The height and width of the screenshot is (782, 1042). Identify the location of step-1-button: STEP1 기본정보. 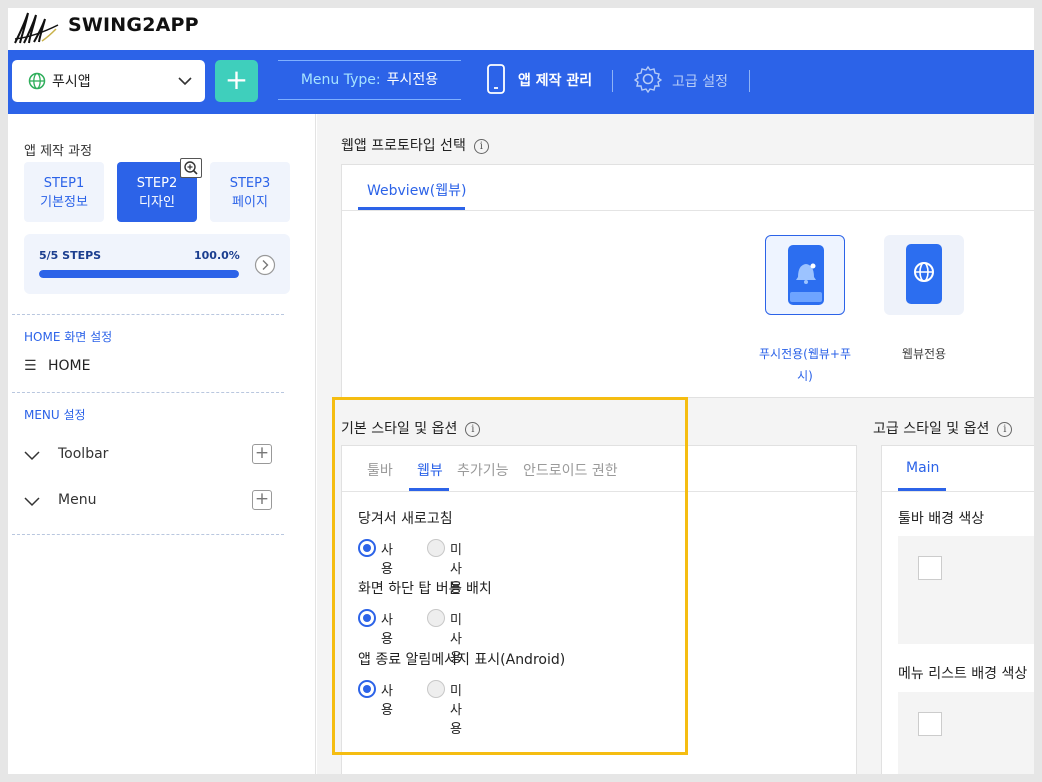
(64, 192).